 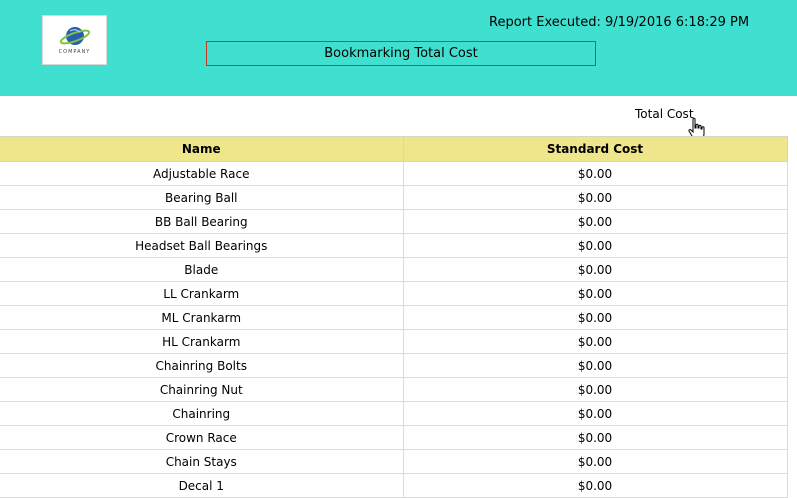 What do you see at coordinates (202, 341) in the screenshot?
I see `cell-name: HL Crankarm` at bounding box center [202, 341].